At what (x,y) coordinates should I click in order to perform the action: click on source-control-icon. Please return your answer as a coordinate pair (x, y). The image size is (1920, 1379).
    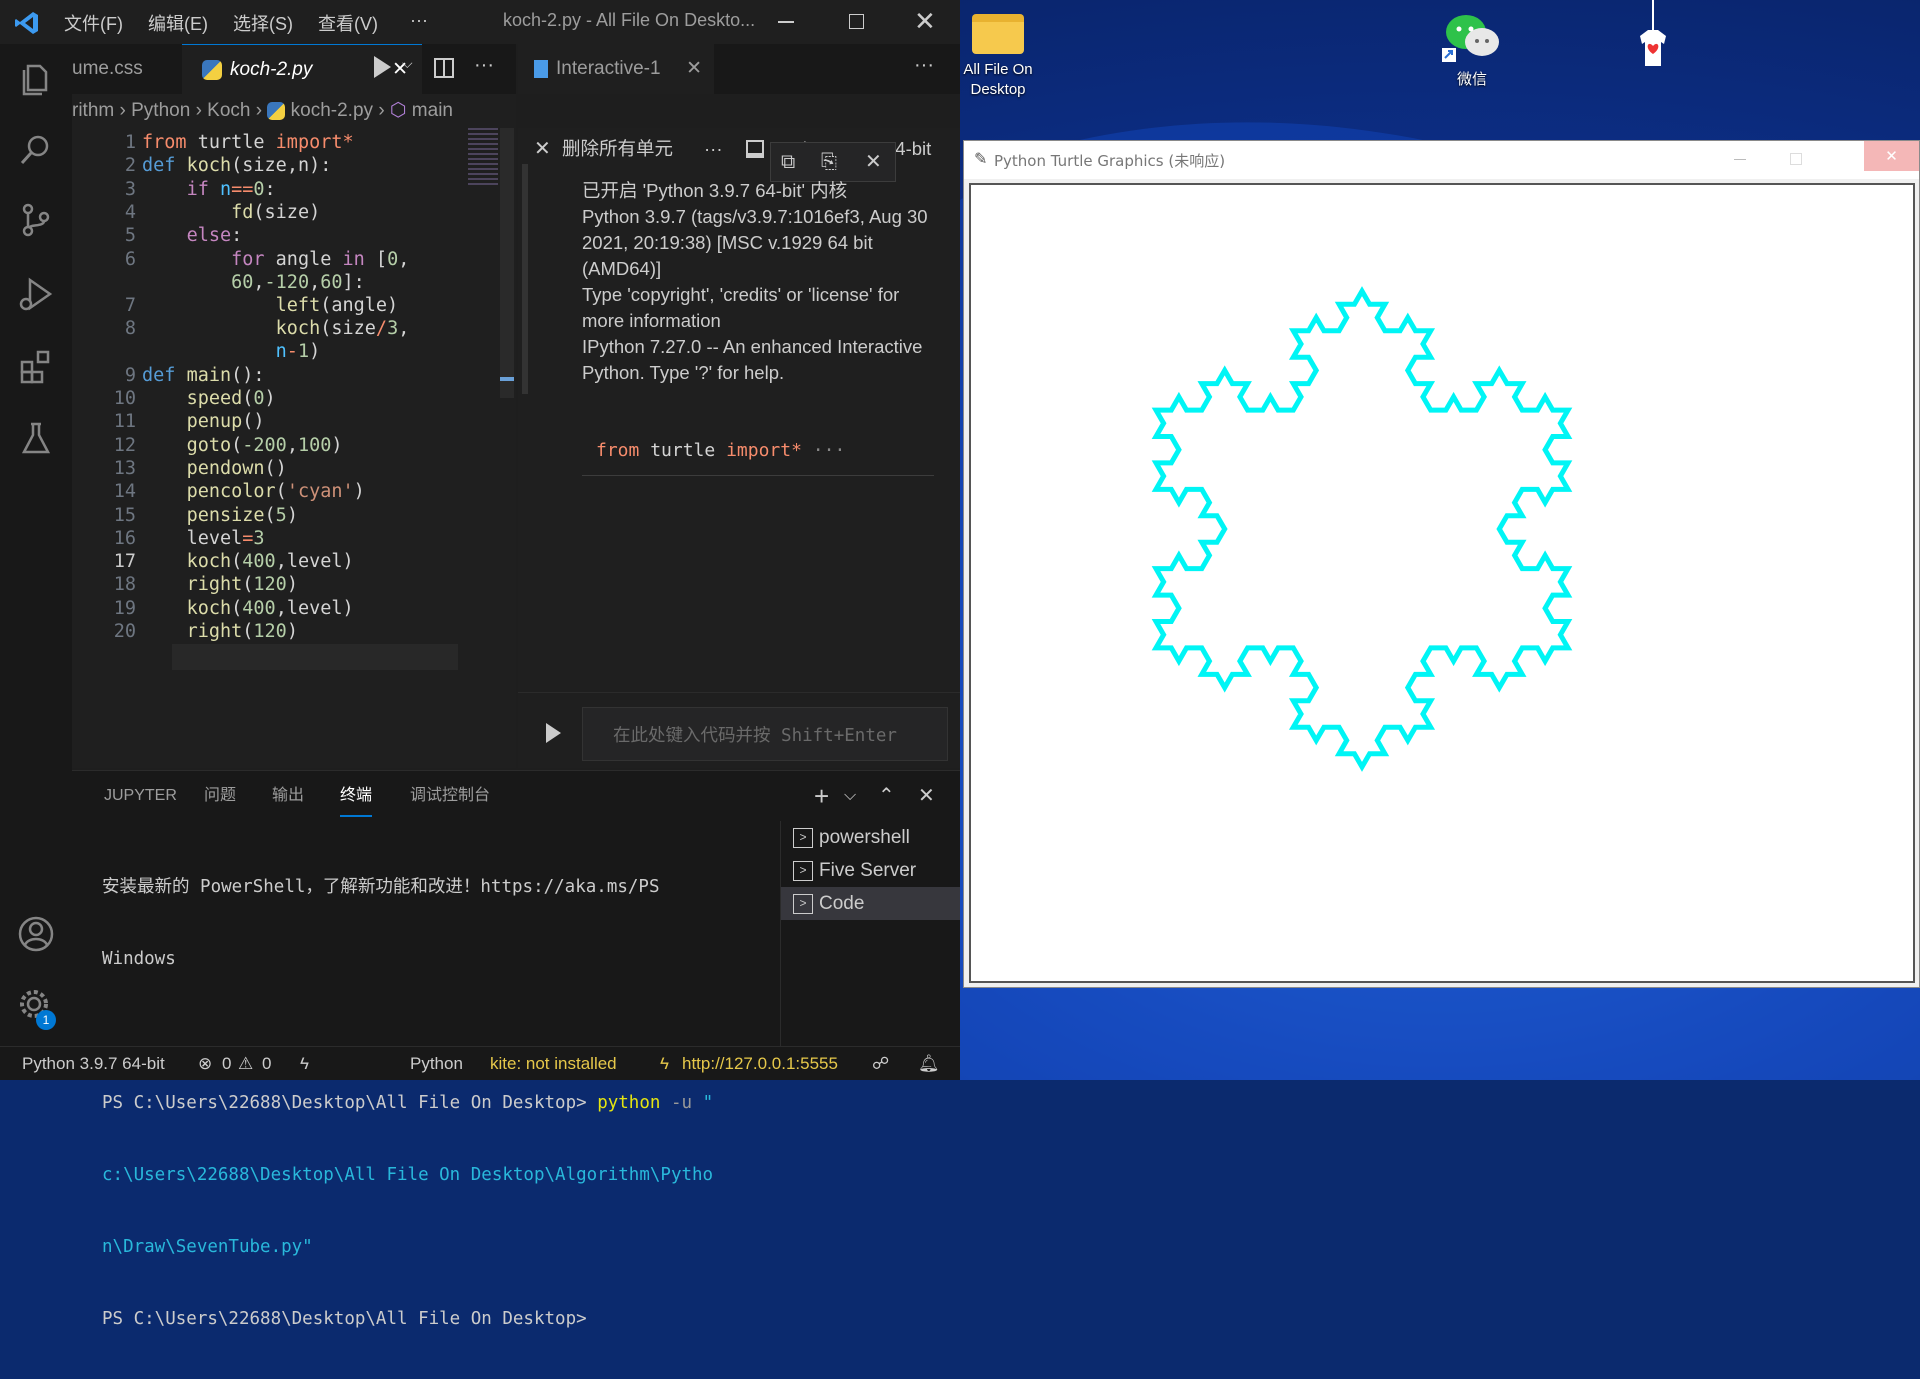
    Looking at the image, I should click on (36, 220).